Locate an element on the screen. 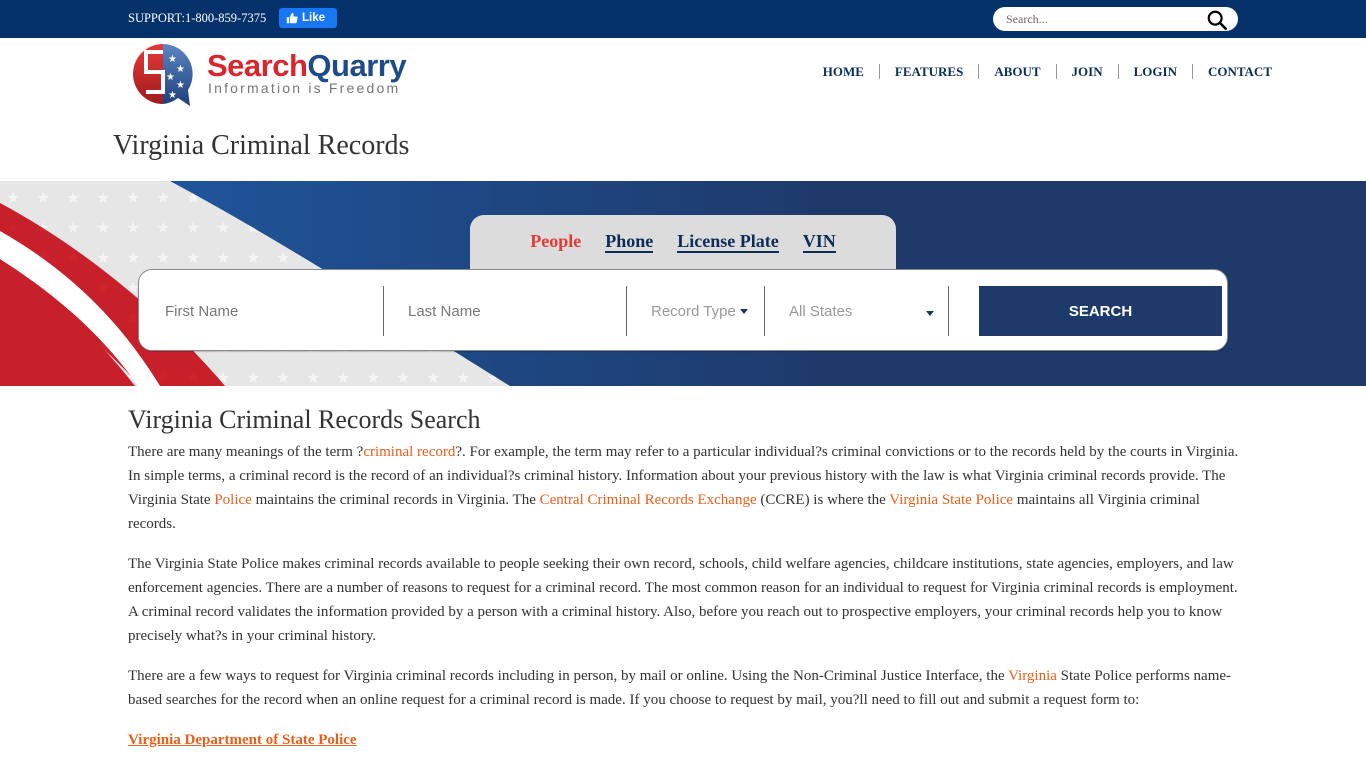  search-icon is located at coordinates (1217, 20).